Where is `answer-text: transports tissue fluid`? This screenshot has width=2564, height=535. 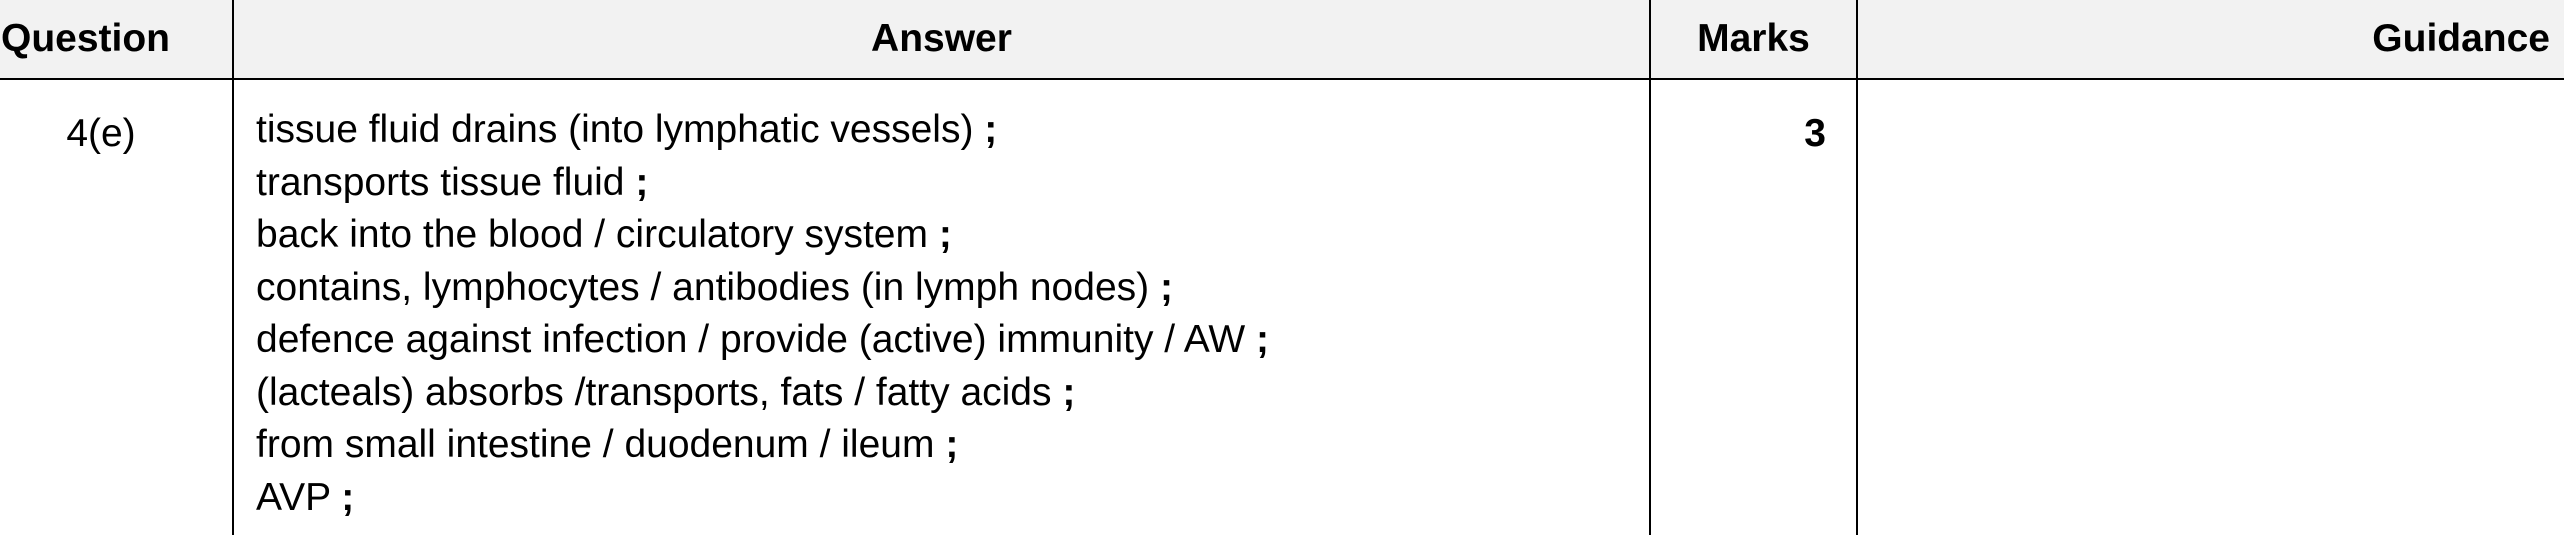
answer-text: transports tissue fluid is located at coordinates (440, 182).